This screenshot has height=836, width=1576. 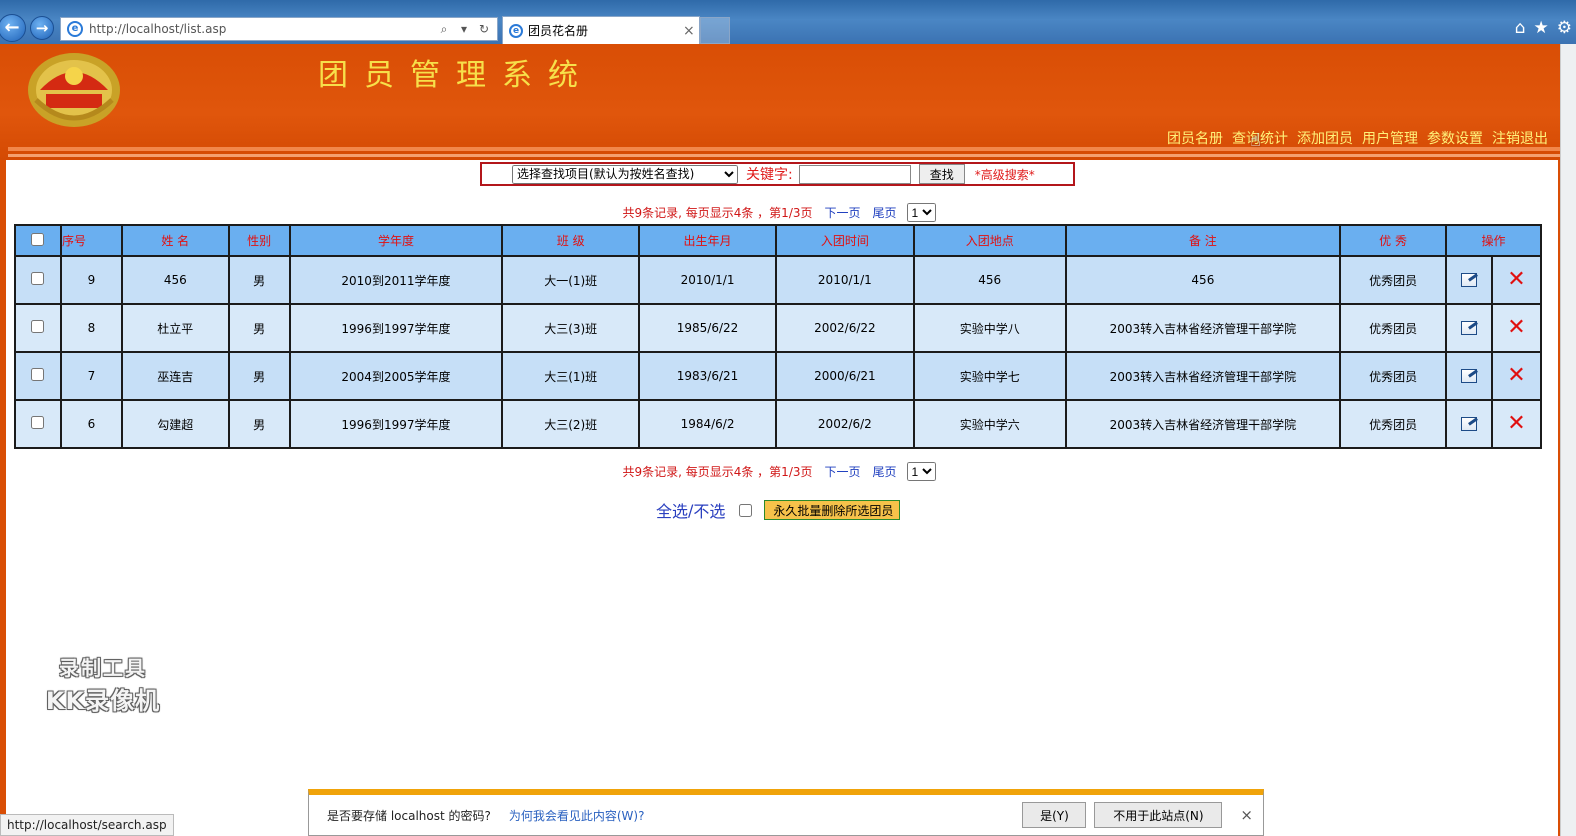 What do you see at coordinates (1520, 28) in the screenshot?
I see `home-icon: ⌂` at bounding box center [1520, 28].